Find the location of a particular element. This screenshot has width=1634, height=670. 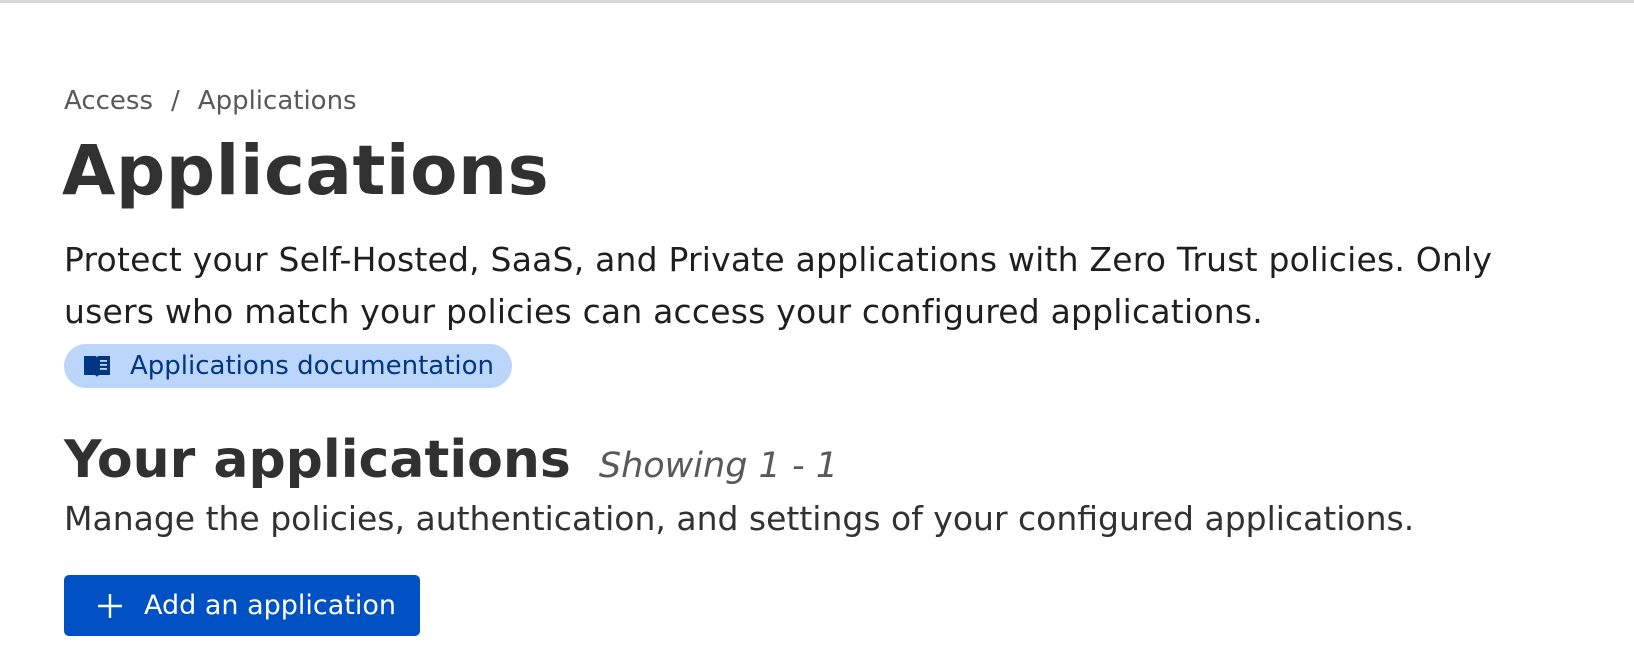

book-icon is located at coordinates (97, 366).